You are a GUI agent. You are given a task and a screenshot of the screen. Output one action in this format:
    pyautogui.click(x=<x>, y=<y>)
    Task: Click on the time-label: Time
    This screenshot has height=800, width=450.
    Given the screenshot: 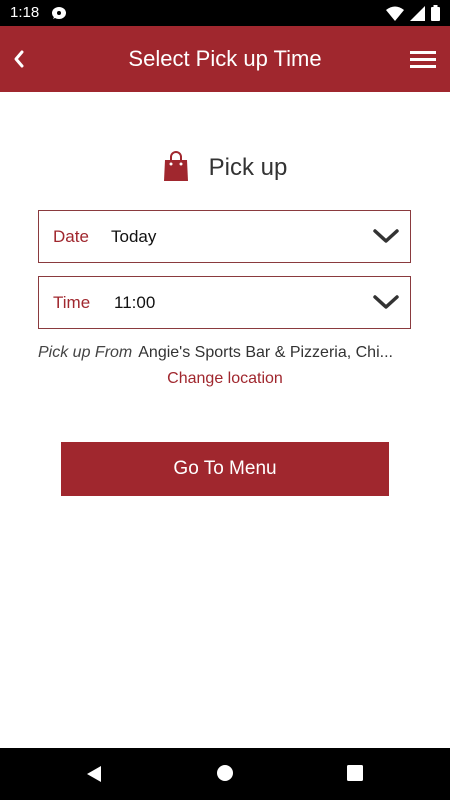 What is the action you would take?
    pyautogui.click(x=72, y=302)
    